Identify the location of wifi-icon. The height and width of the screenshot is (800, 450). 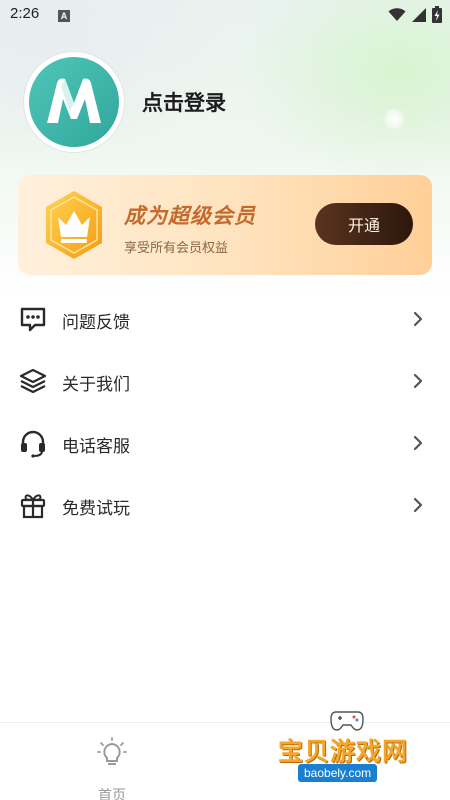
(397, 14).